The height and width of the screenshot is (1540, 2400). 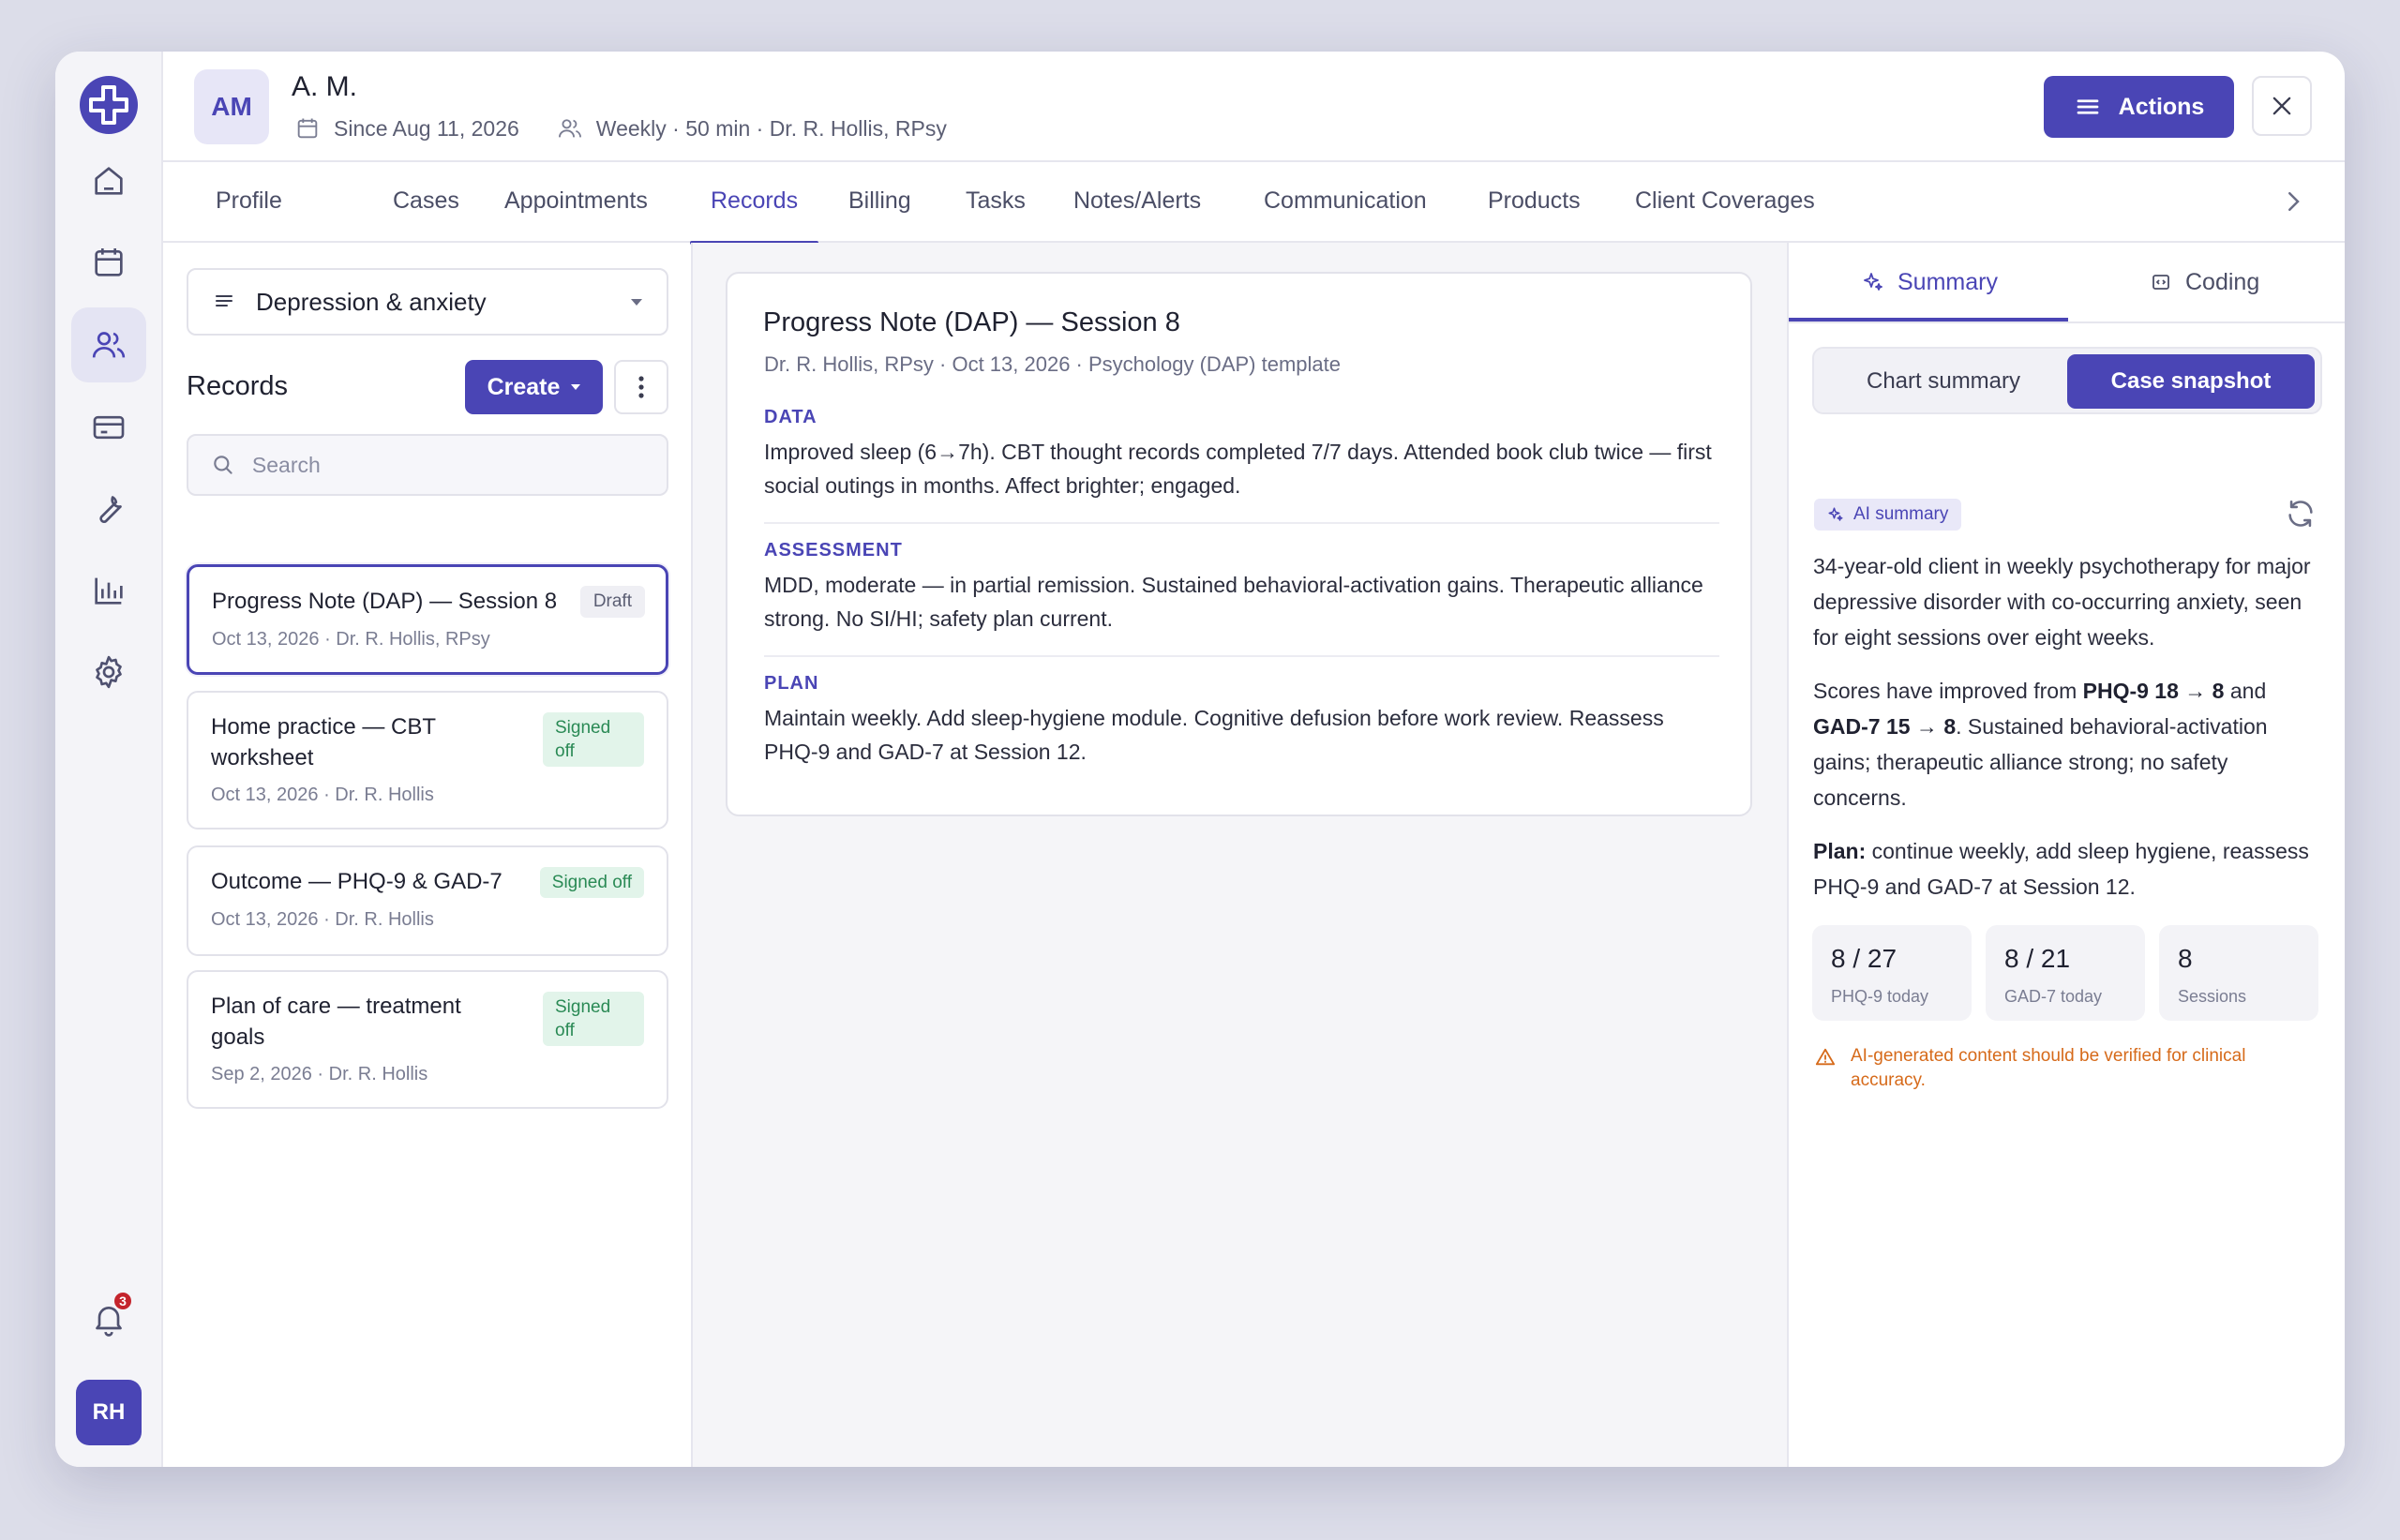 I want to click on tab-summary-label: Summary, so click(x=1948, y=281).